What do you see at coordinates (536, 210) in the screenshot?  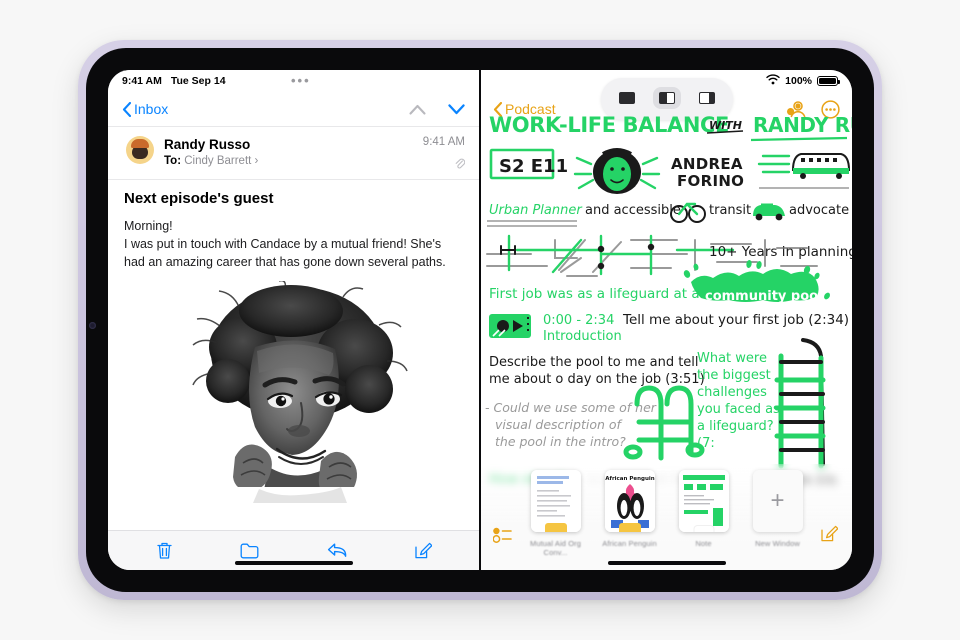 I see `note-tagline-1: Urban Planner` at bounding box center [536, 210].